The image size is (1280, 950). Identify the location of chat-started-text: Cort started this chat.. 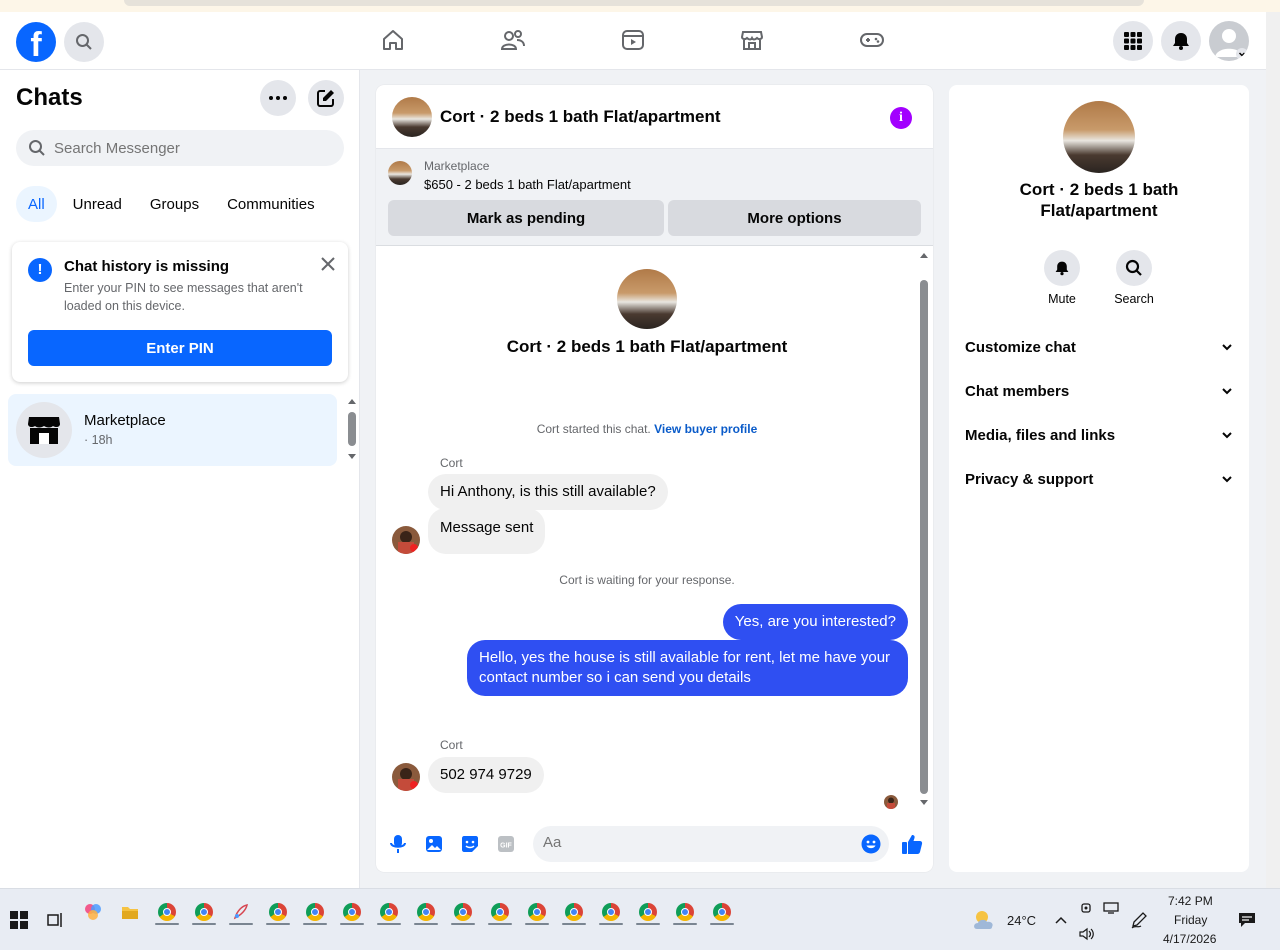
(593, 429).